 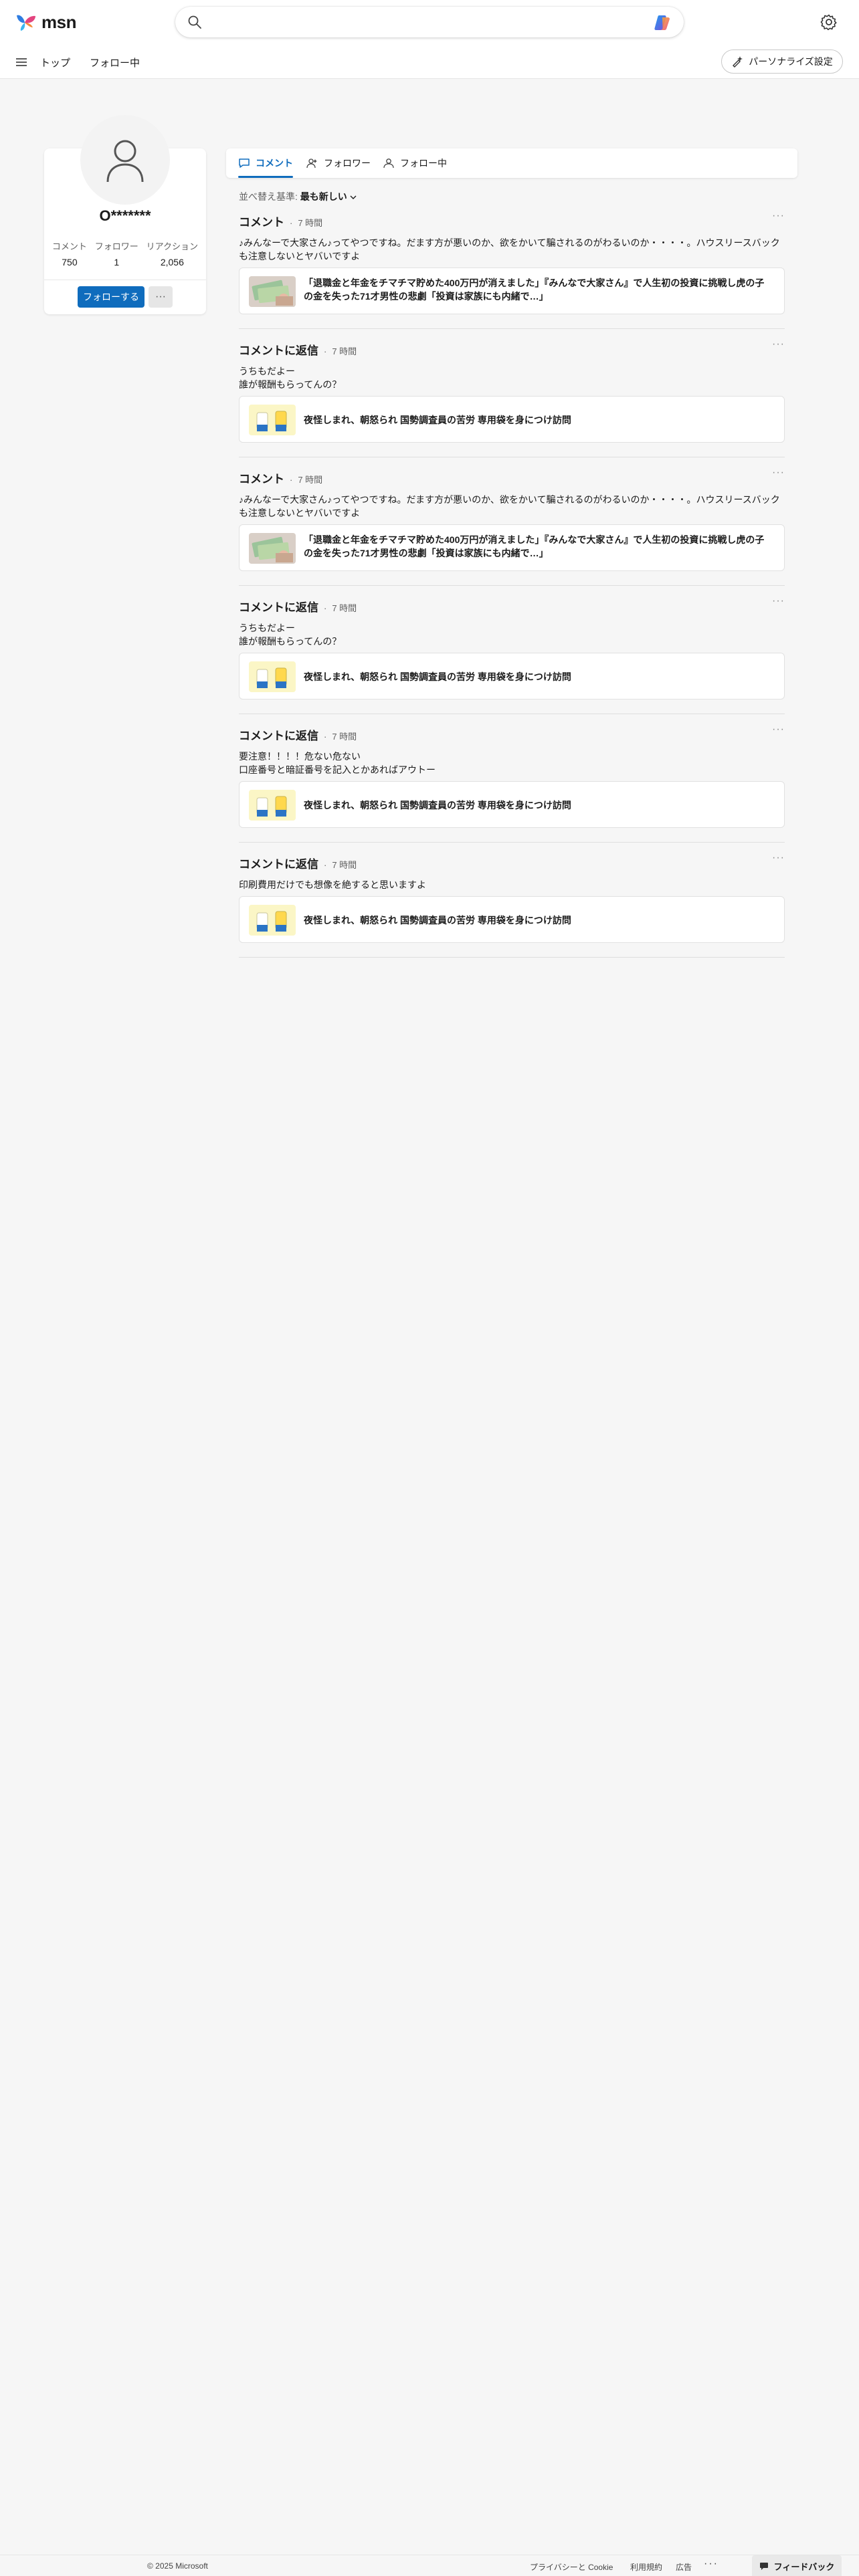 I want to click on comment-text: 要注意！！！！危ない危ない口座番号と暗証番号を記入とかあればアウトー, so click(x=512, y=763).